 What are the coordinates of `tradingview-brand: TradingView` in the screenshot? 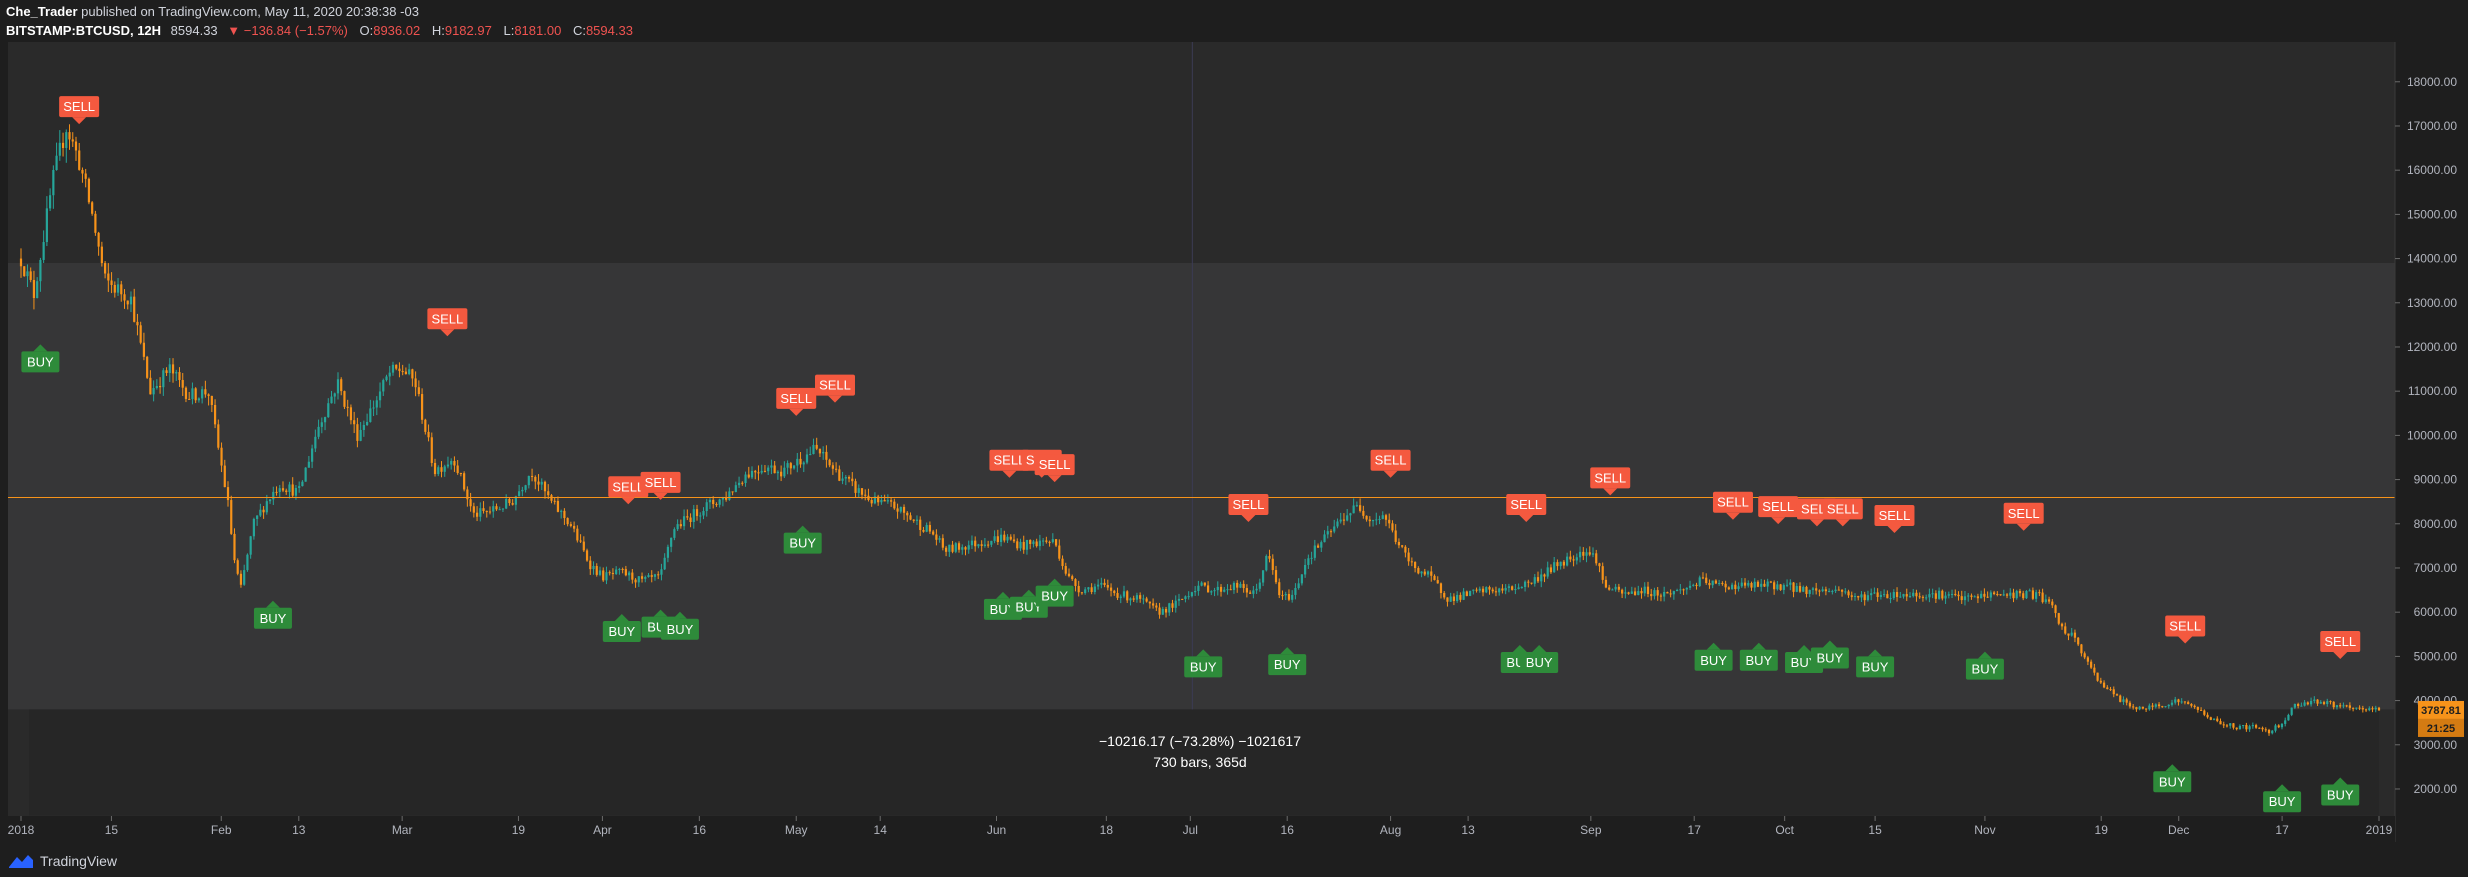 It's located at (78, 861).